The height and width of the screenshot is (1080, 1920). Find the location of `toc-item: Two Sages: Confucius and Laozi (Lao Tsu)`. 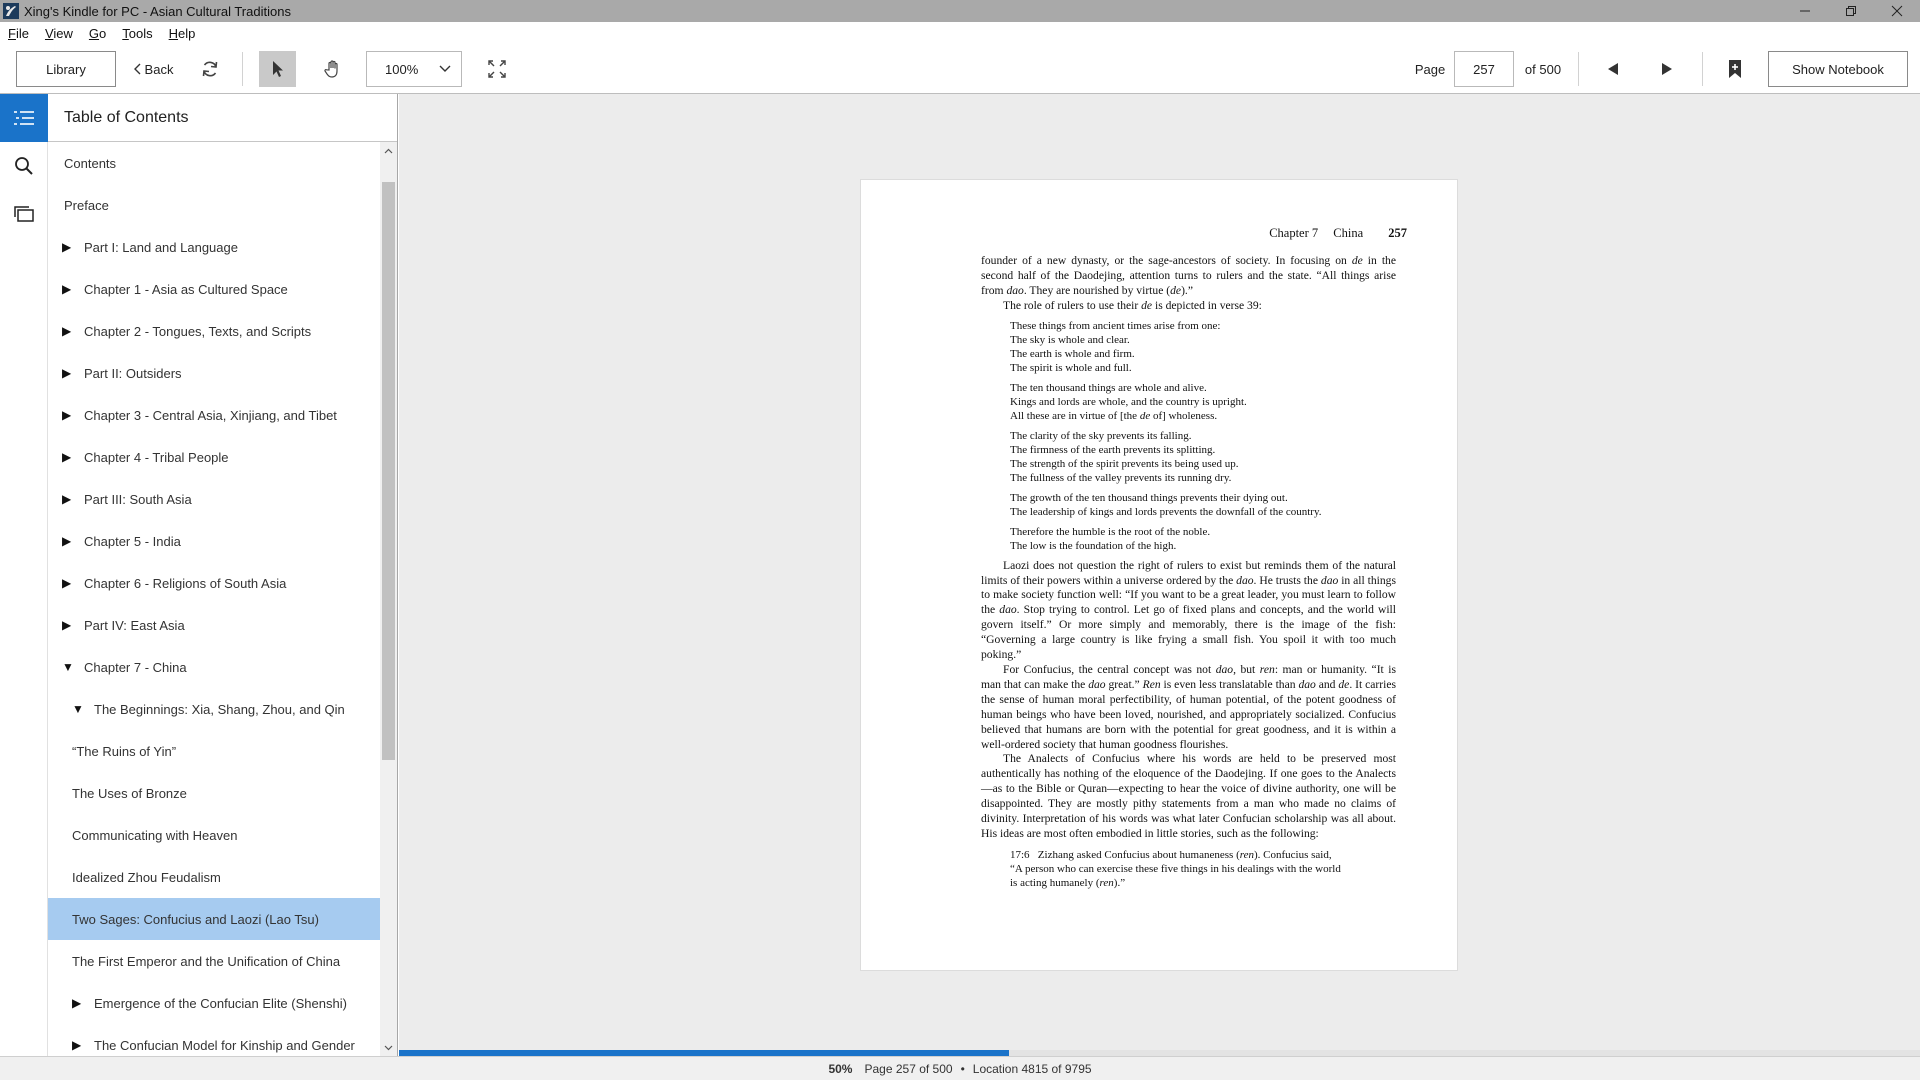

toc-item: Two Sages: Confucius and Laozi (Lao Tsu) is located at coordinates (214, 919).